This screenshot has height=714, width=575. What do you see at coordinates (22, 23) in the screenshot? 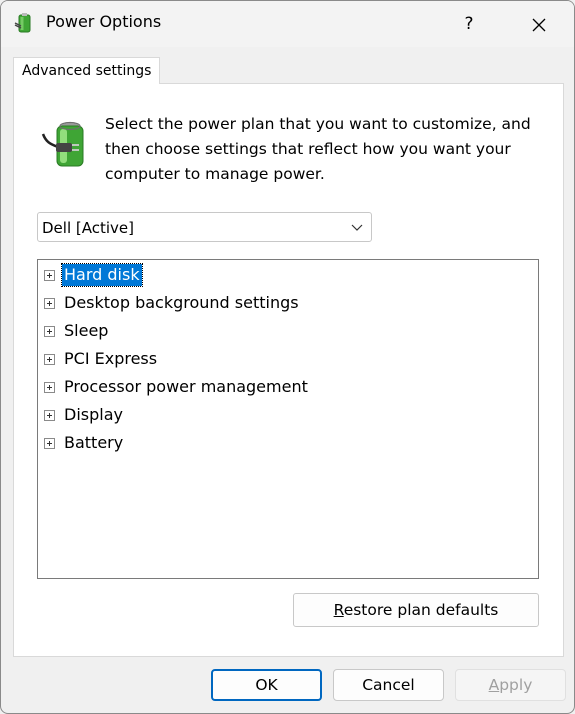
I see `power-options-icon` at bounding box center [22, 23].